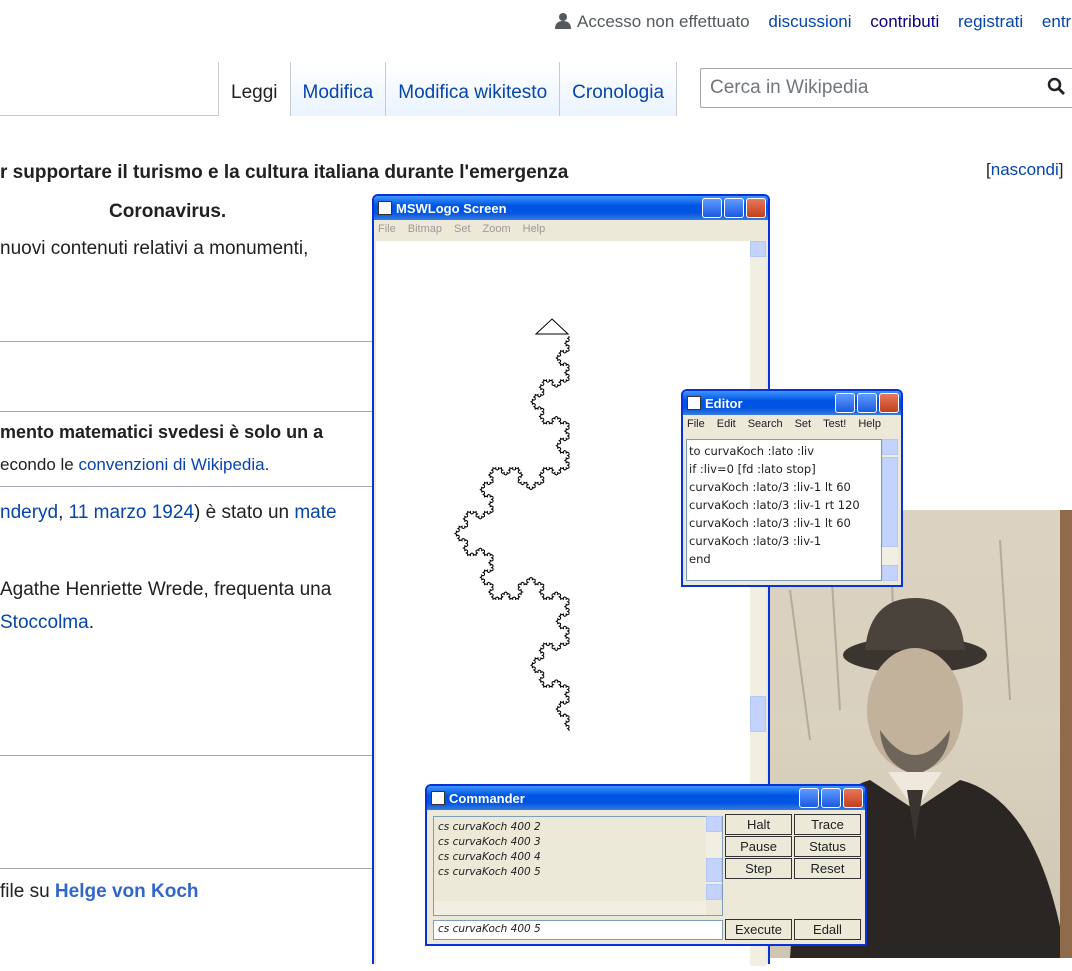 The height and width of the screenshot is (971, 1072). What do you see at coordinates (752, 469) in the screenshot?
I see `code-line: if :liv=0 [fd :lato stop]` at bounding box center [752, 469].